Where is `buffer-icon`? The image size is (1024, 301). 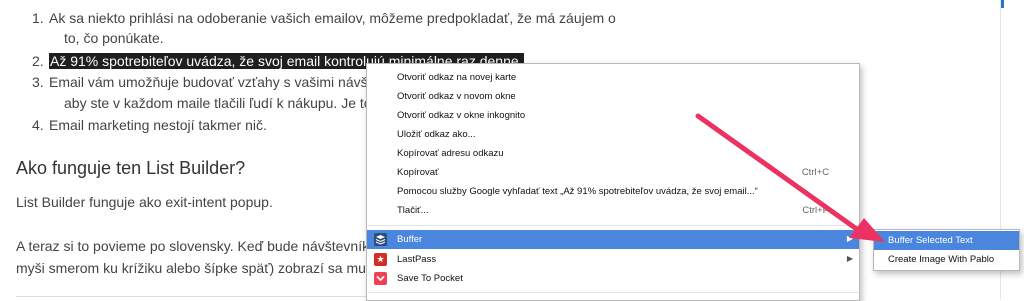
buffer-icon is located at coordinates (380, 239).